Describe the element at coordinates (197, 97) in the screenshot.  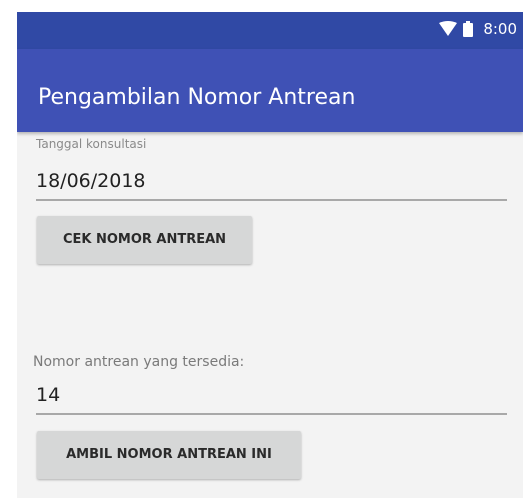
I see `app-title: Pengambilan Nomor Antrean` at that location.